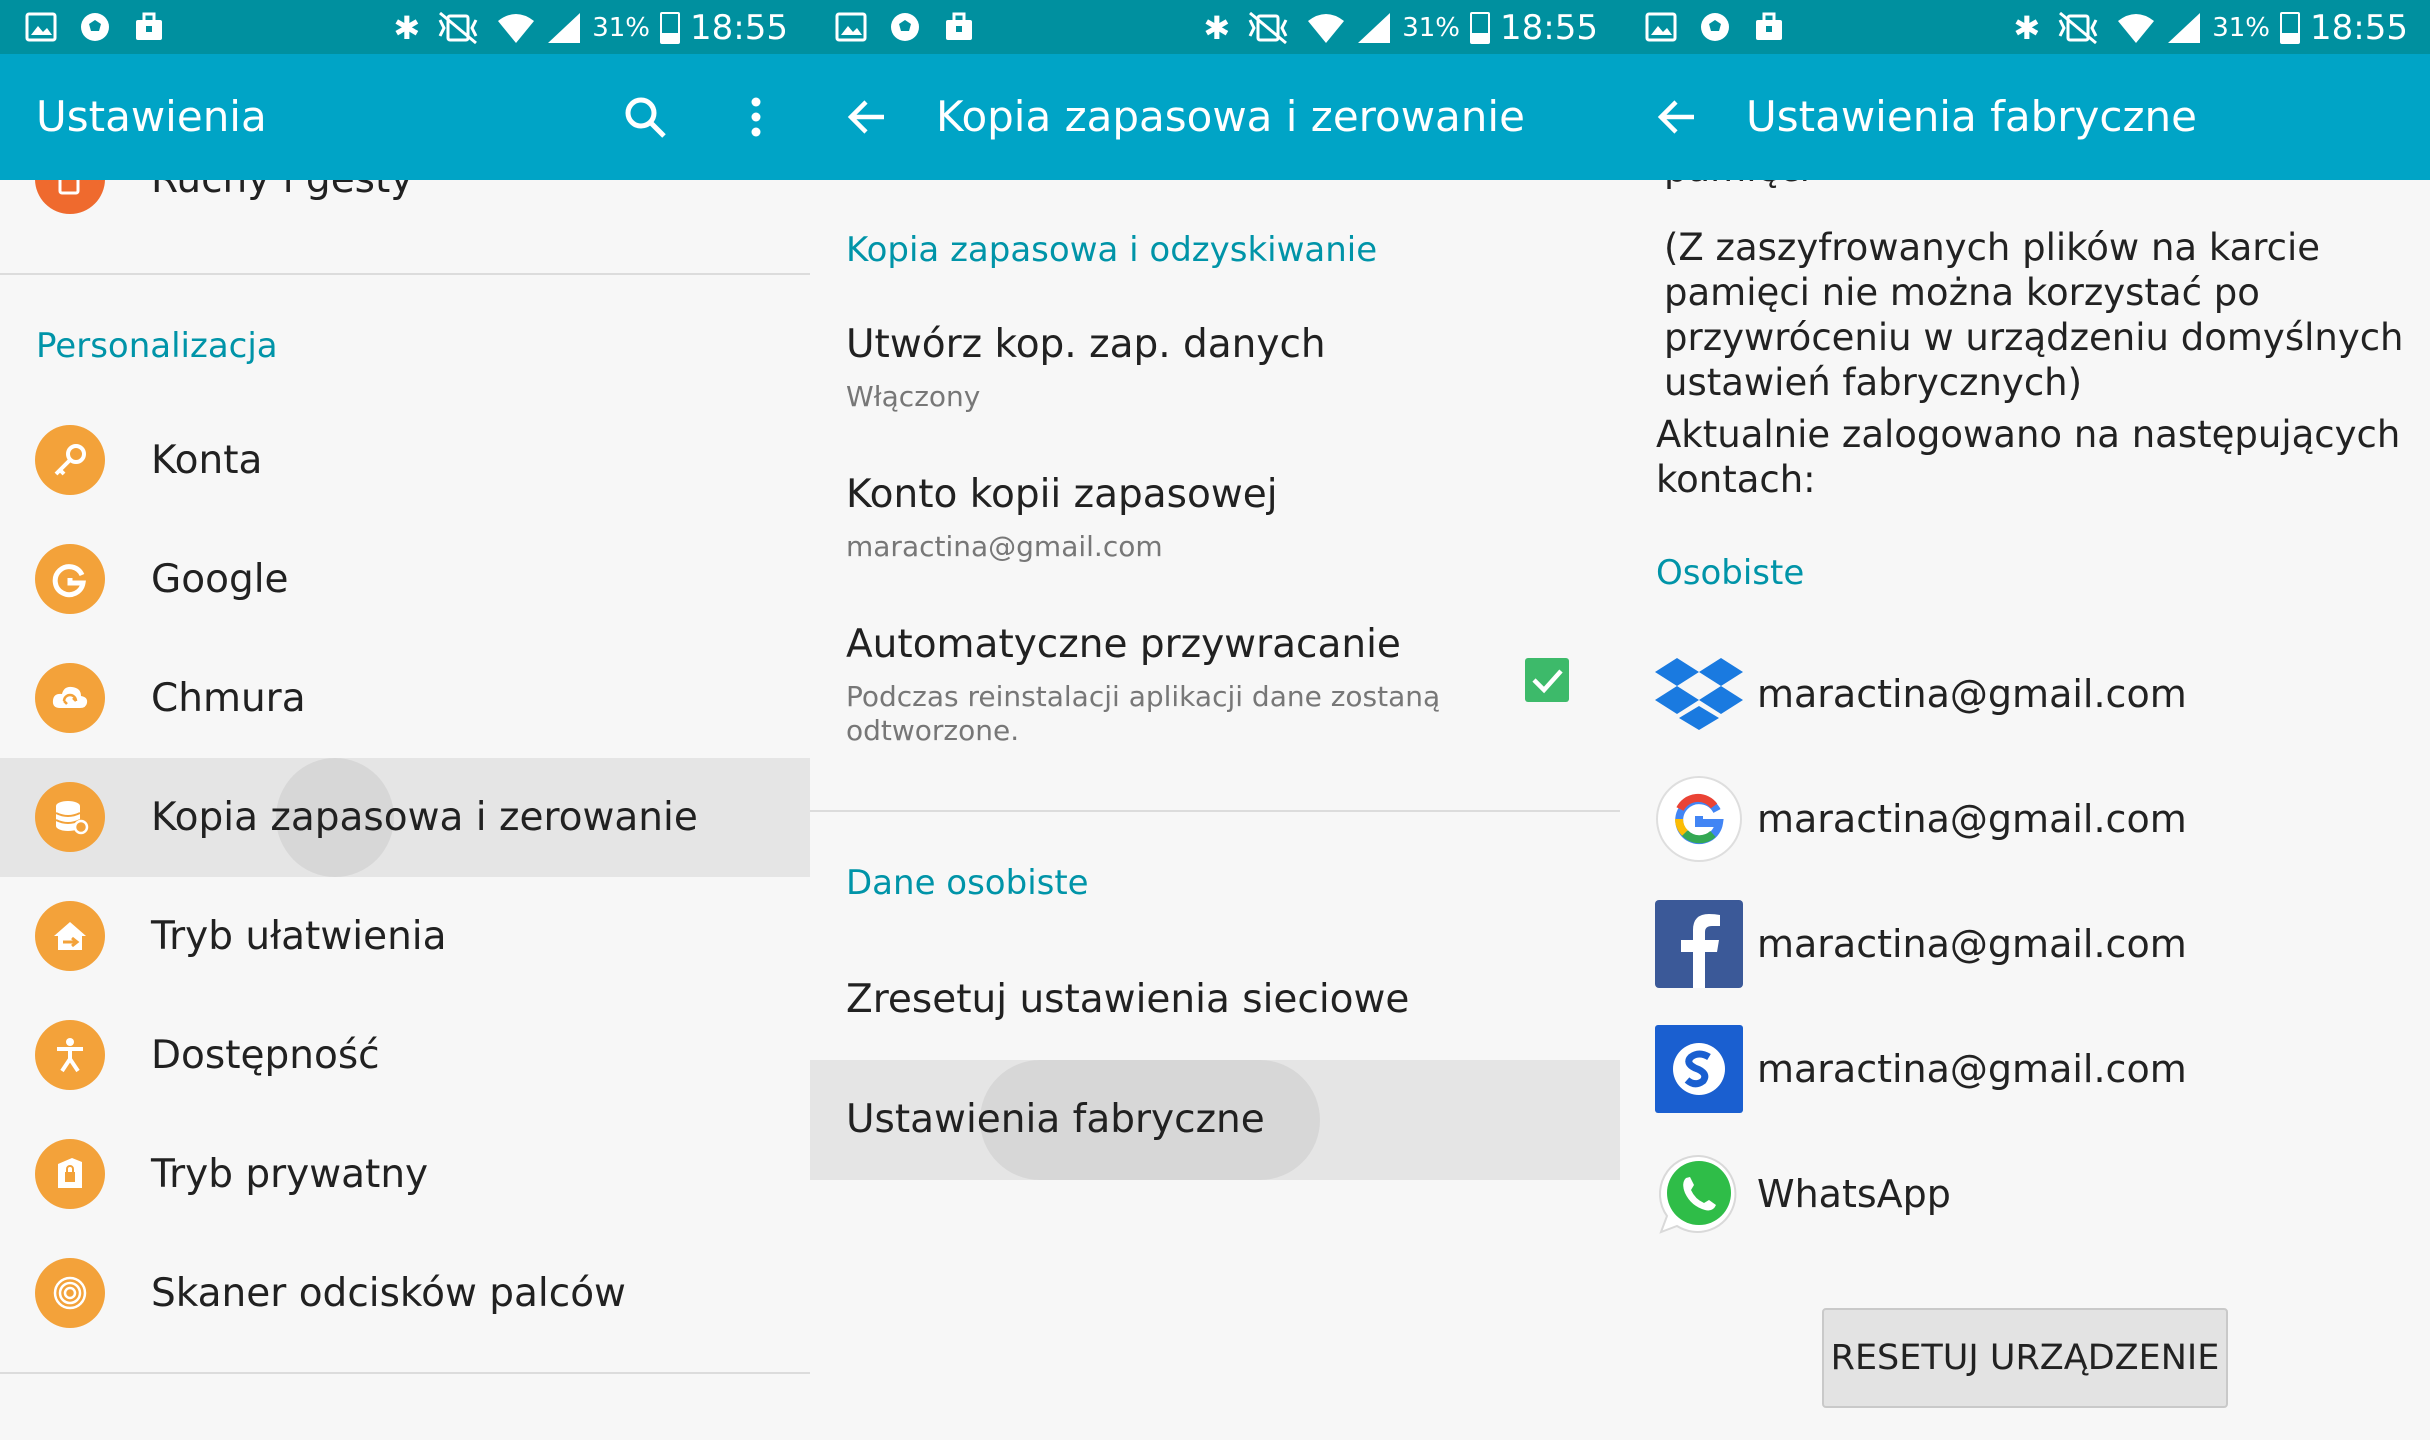  I want to click on dropbox-icon, so click(1699, 694).